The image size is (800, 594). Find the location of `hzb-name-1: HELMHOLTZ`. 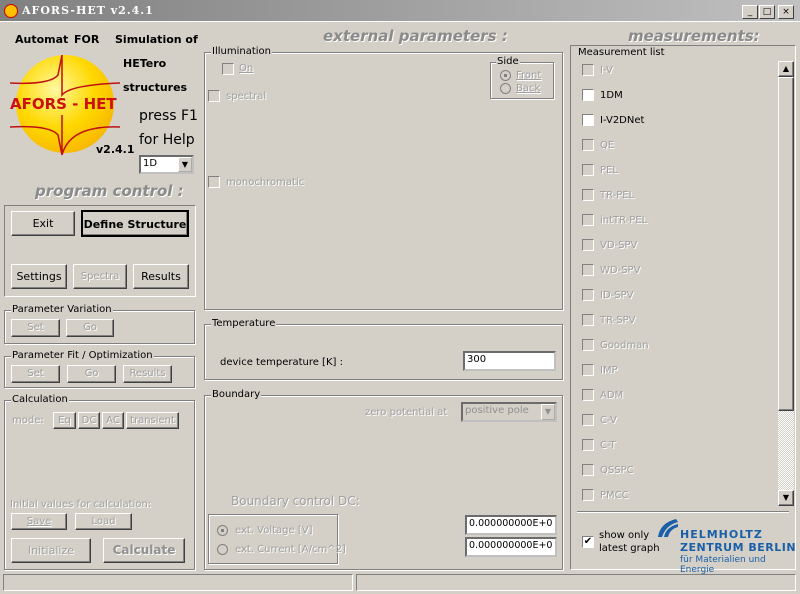

hzb-name-1: HELMHOLTZ is located at coordinates (721, 534).